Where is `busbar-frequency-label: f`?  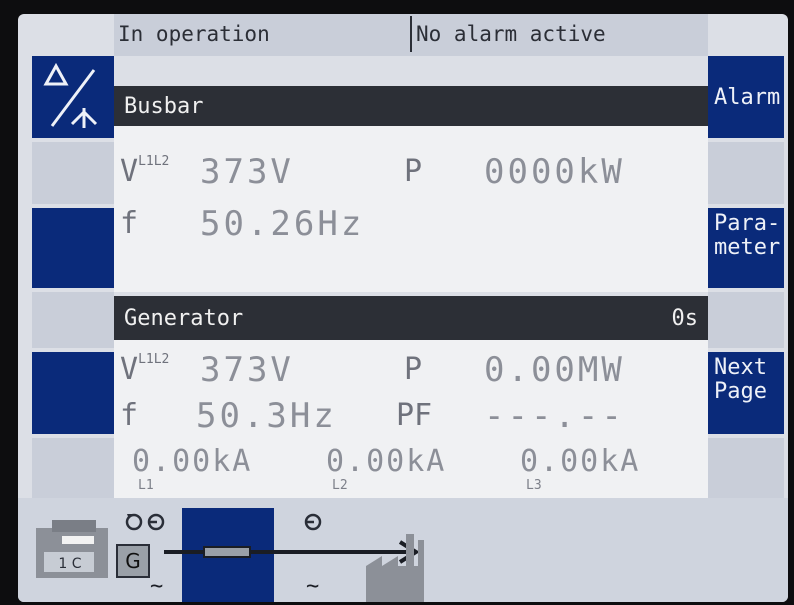 busbar-frequency-label: f is located at coordinates (129, 223).